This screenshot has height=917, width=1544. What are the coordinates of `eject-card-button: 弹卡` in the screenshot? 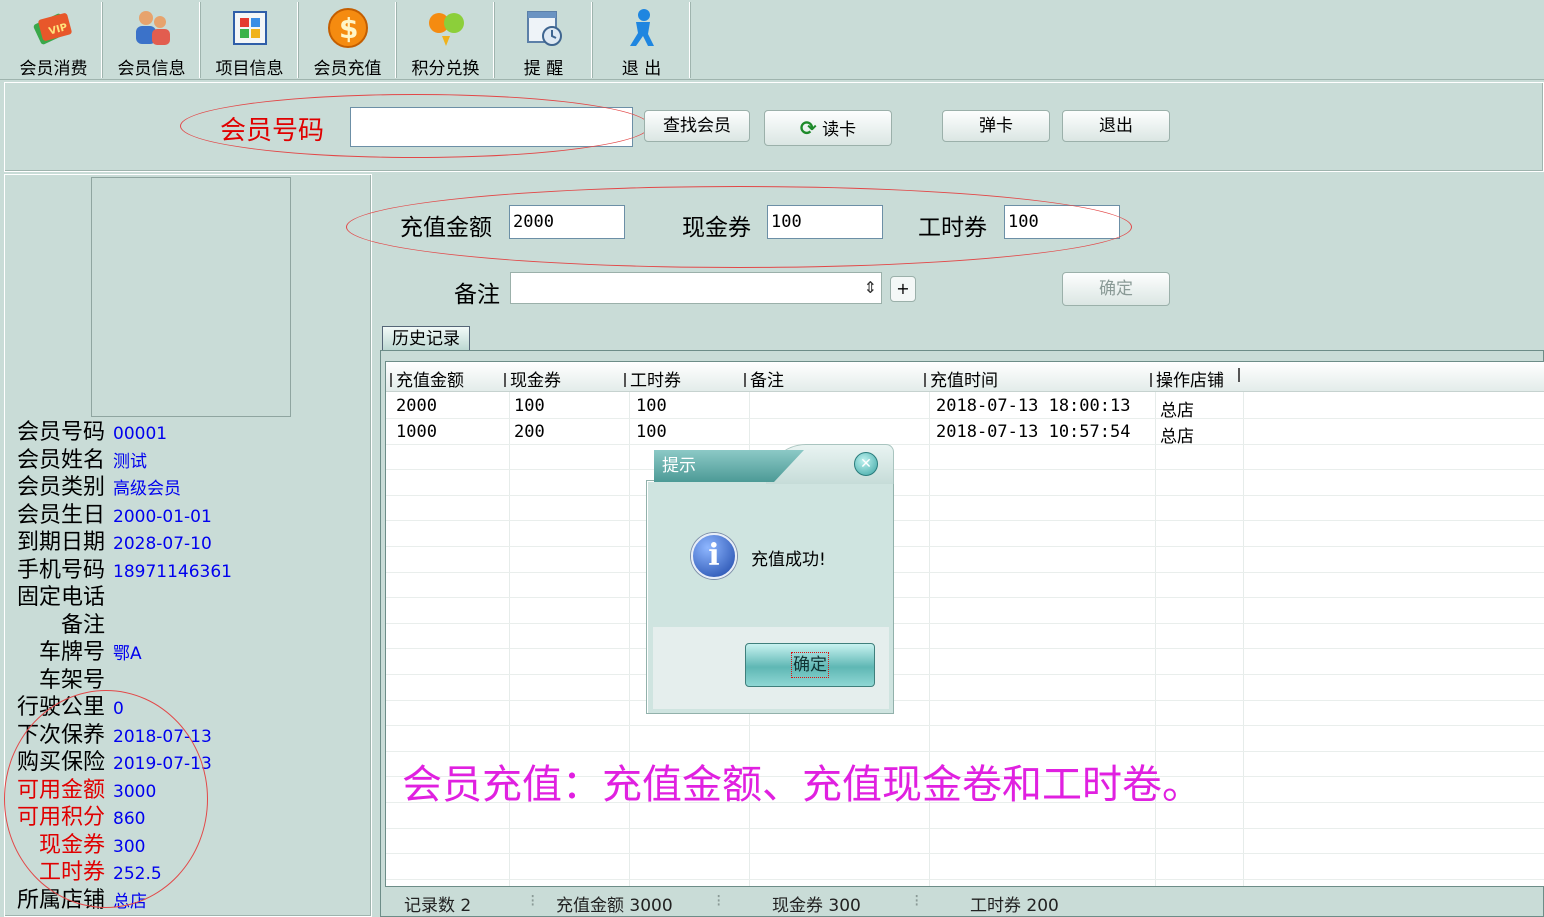 It's located at (996, 126).